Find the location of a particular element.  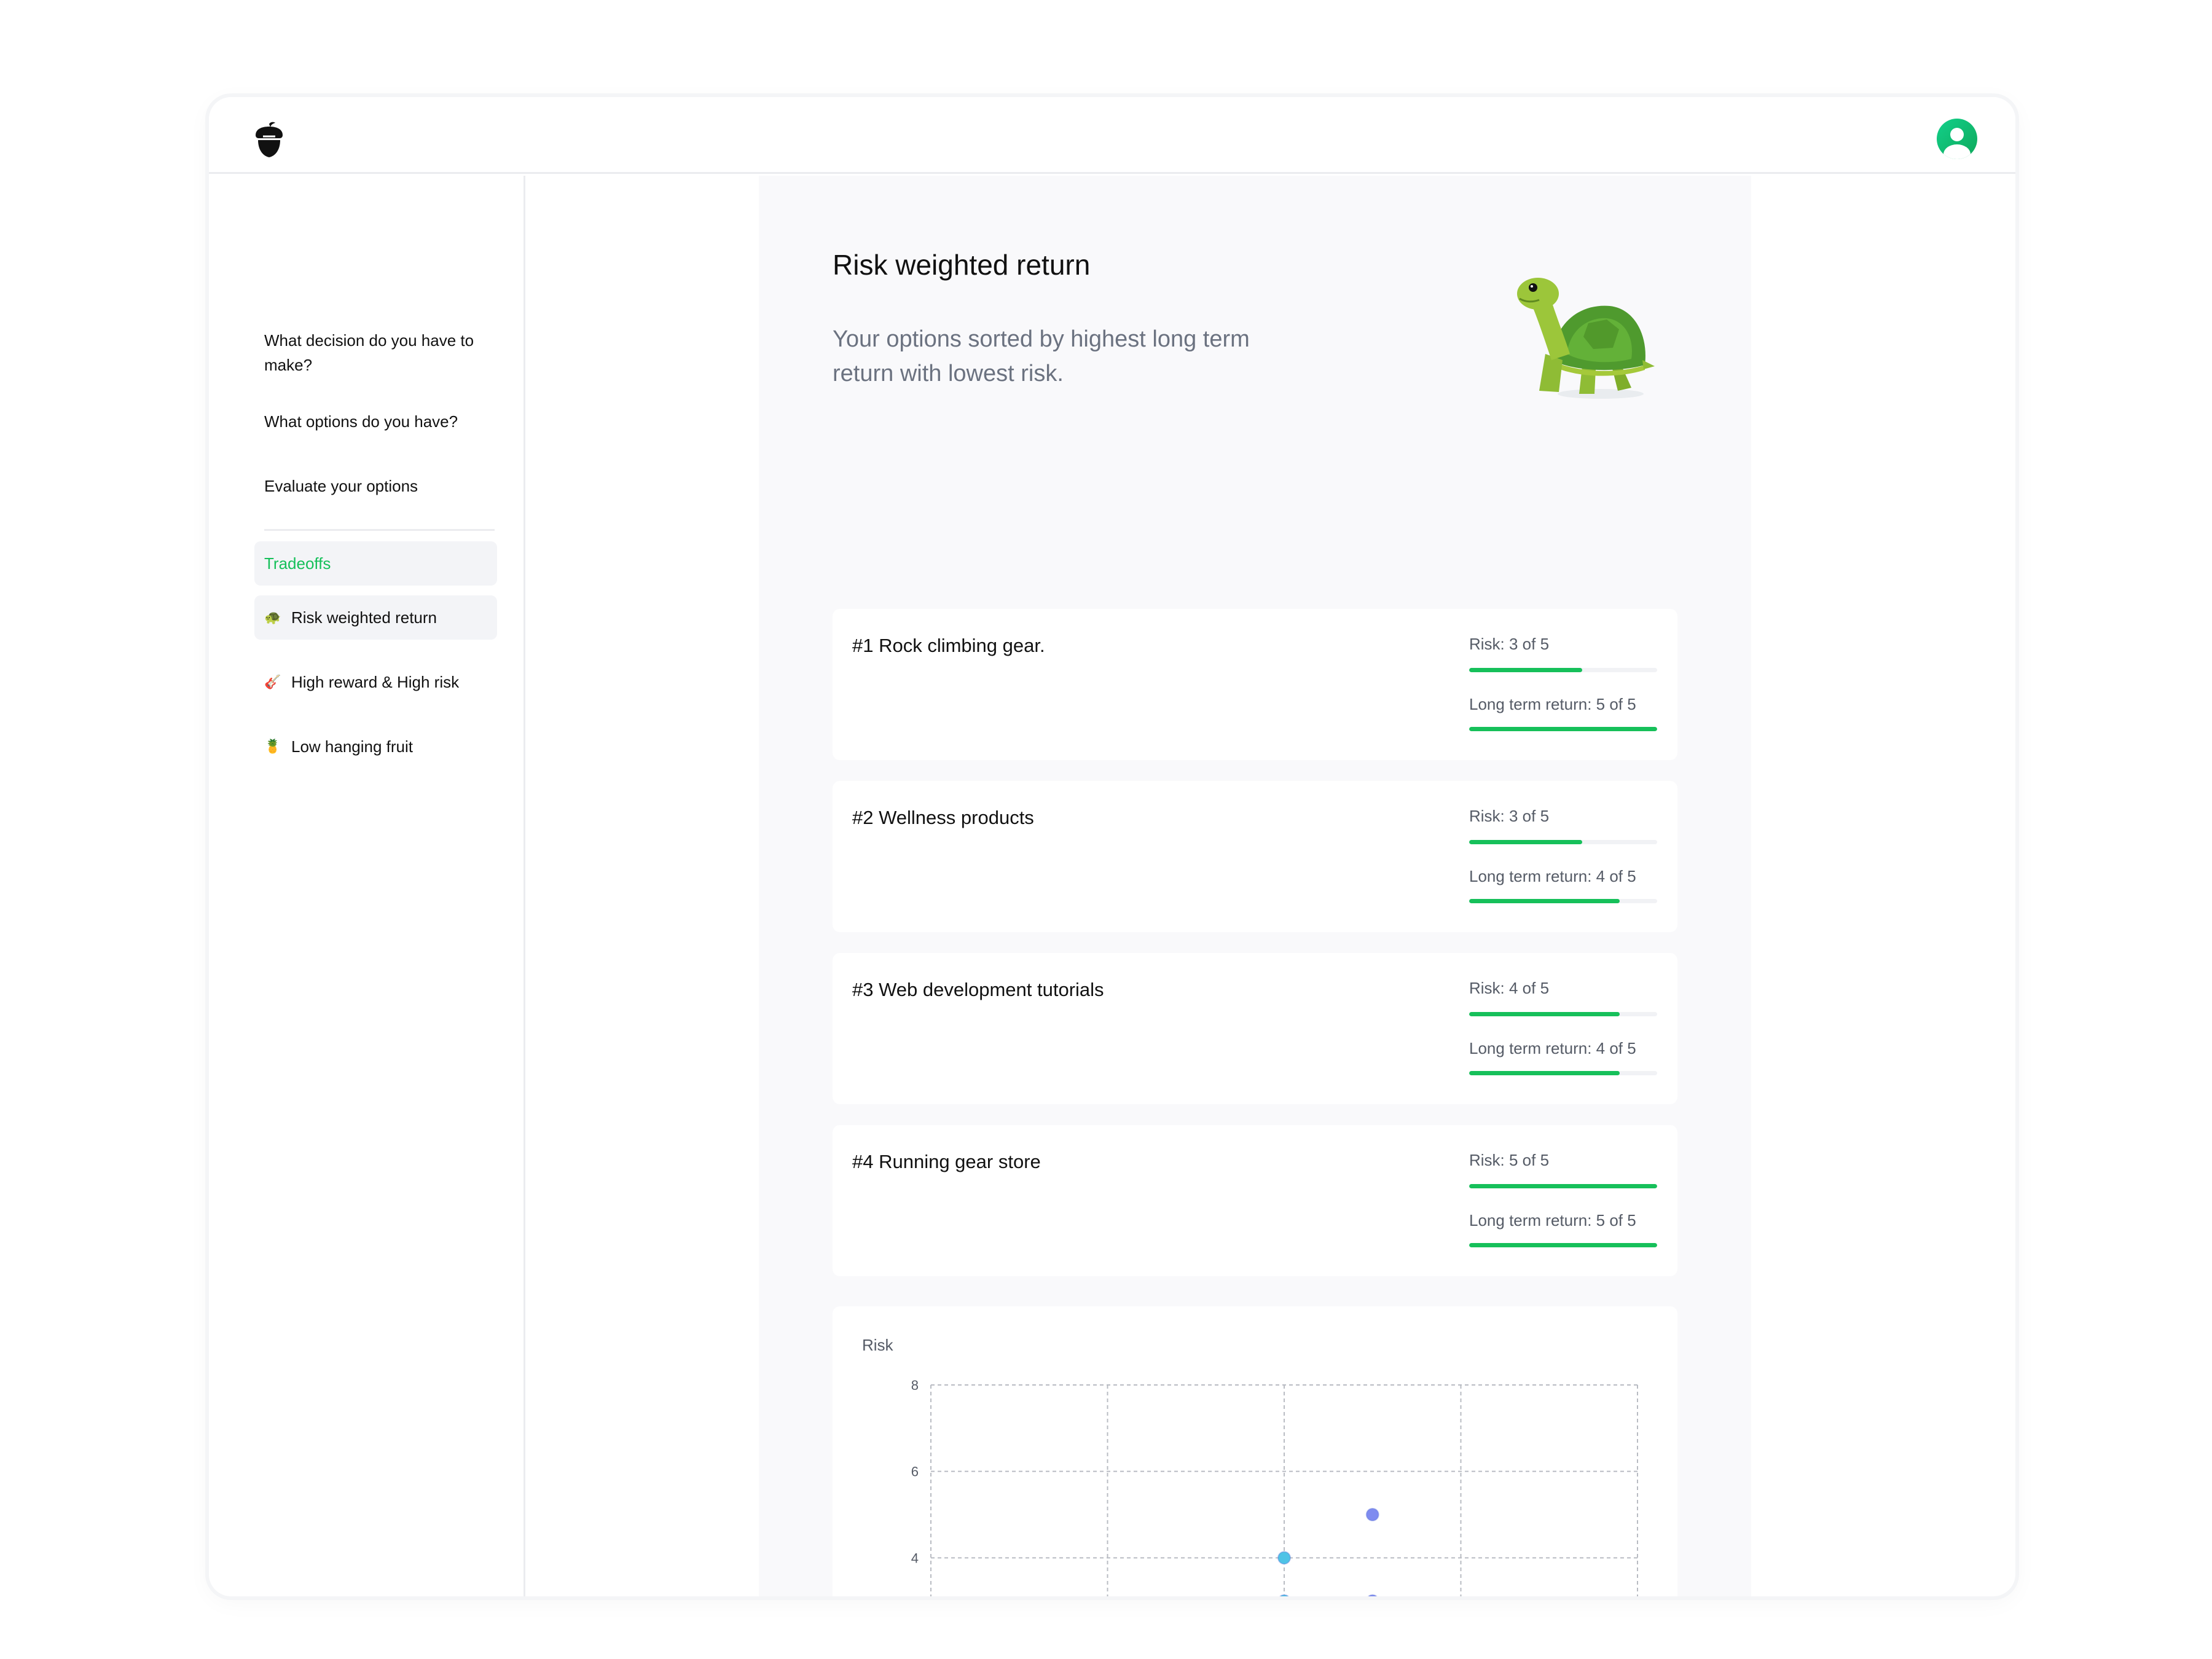

risk-label: Risk: 5 of 5 is located at coordinates (1509, 1160).